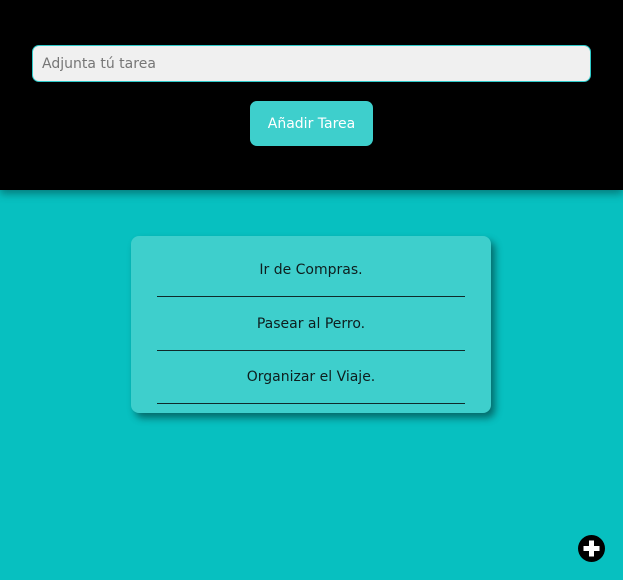 Image resolution: width=623 pixels, height=580 pixels. I want to click on task-item: Pasear al Perro., so click(311, 324).